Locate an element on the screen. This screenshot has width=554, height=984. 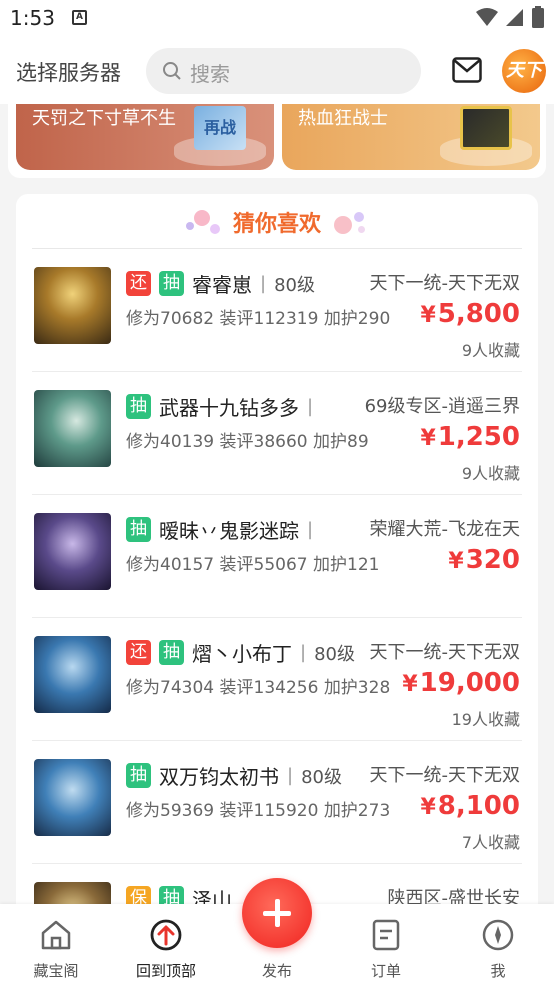
status-time: 1:53 is located at coordinates (32, 18).